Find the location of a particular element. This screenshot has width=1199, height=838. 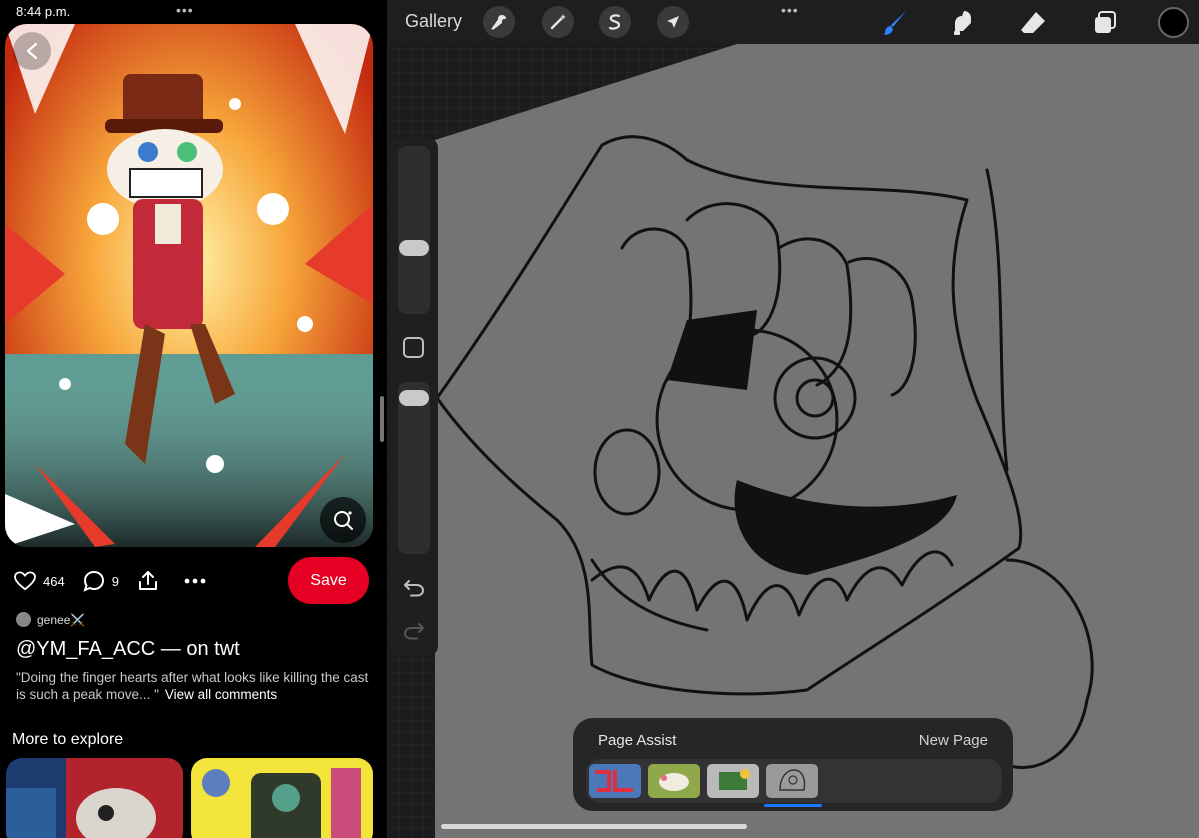

selected-page-indicator is located at coordinates (793, 805).